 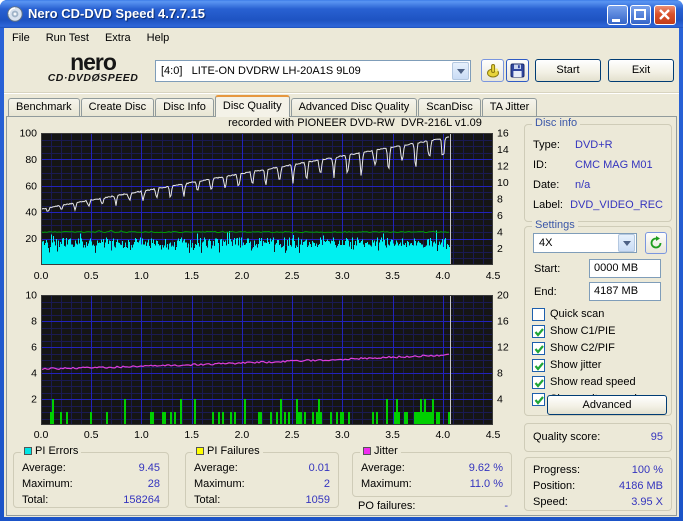 I want to click on po-failures-row: PO failures: -, so click(x=433, y=506).